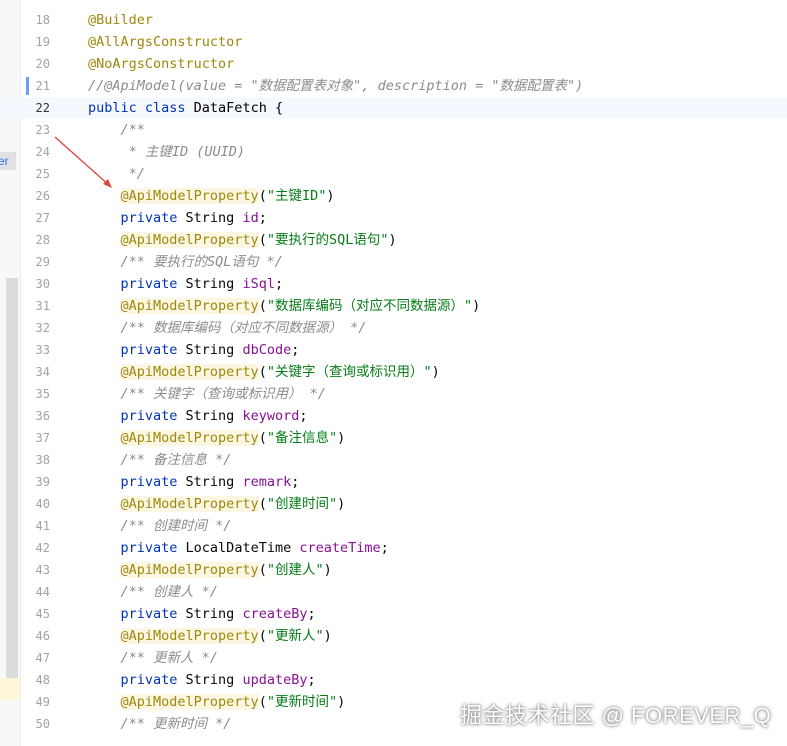  I want to click on watermark: 掘金技术社区 @ FOREVER_Q, so click(616, 715).